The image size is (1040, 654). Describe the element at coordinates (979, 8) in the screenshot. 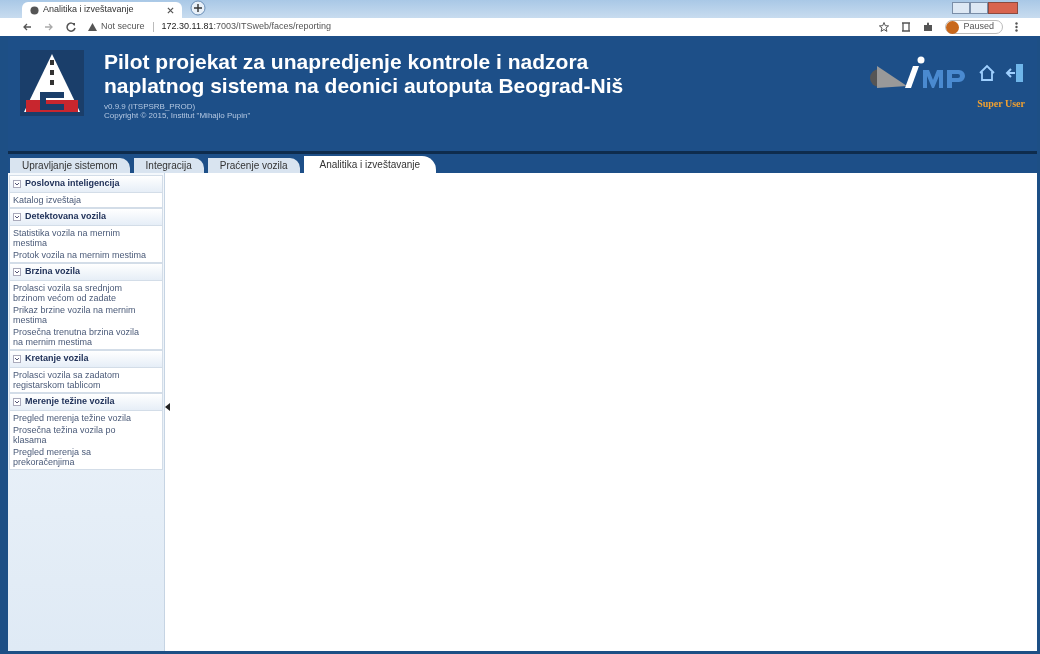

I see `maximize-button` at that location.